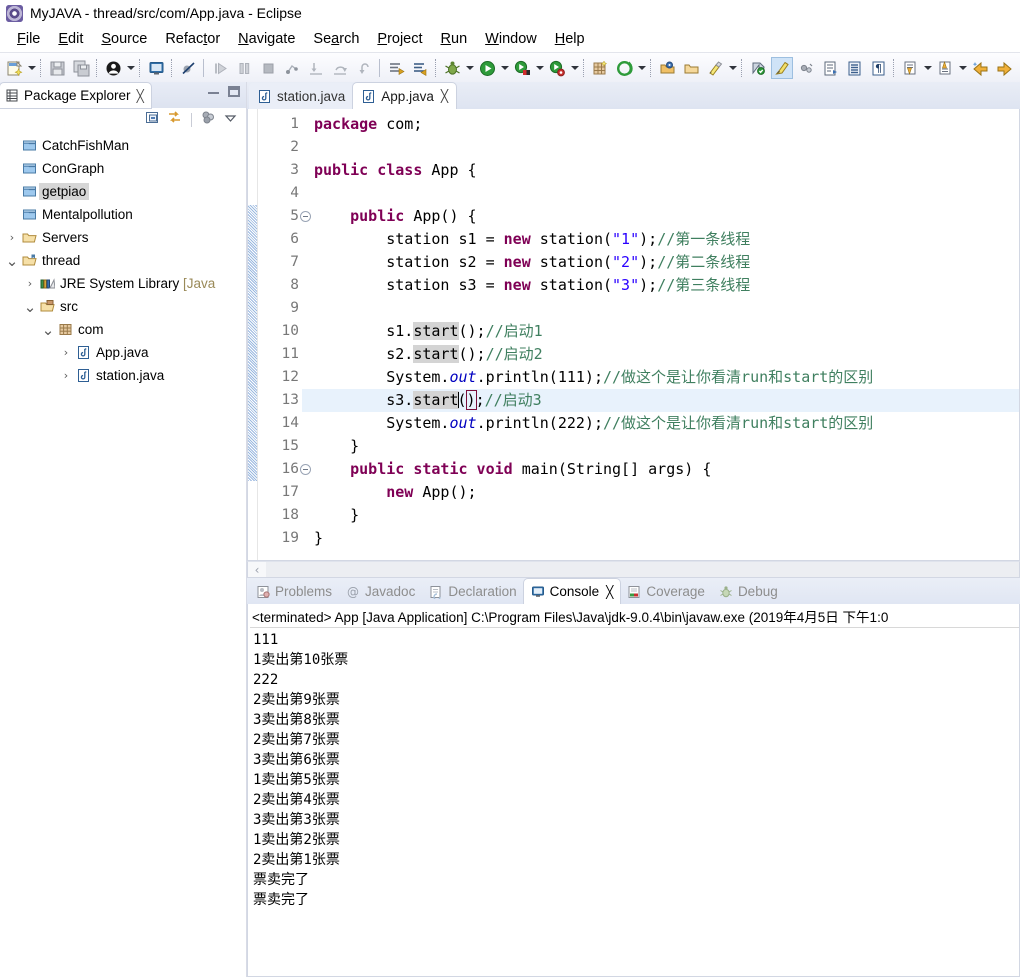 Image resolution: width=1020 pixels, height=977 pixels. I want to click on search-dropdown, so click(732, 68).